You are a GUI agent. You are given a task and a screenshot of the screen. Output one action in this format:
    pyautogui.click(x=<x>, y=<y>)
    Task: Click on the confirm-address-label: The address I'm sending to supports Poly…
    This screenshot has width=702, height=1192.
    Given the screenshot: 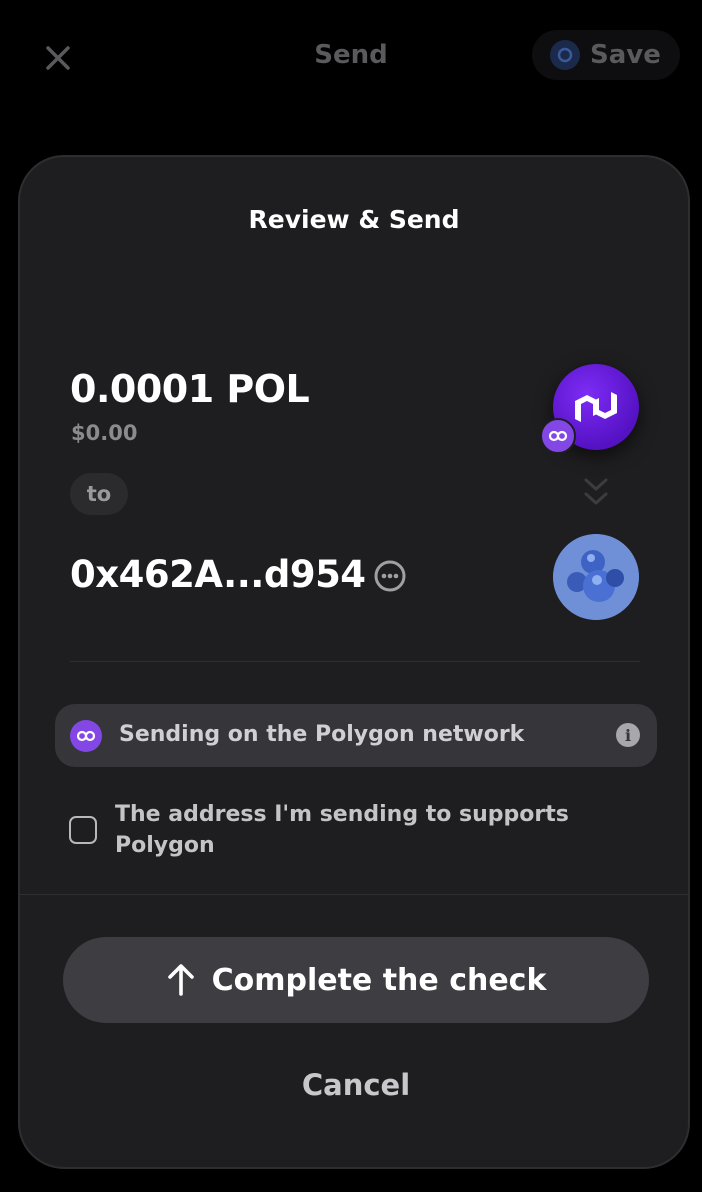 What is the action you would take?
    pyautogui.click(x=350, y=830)
    